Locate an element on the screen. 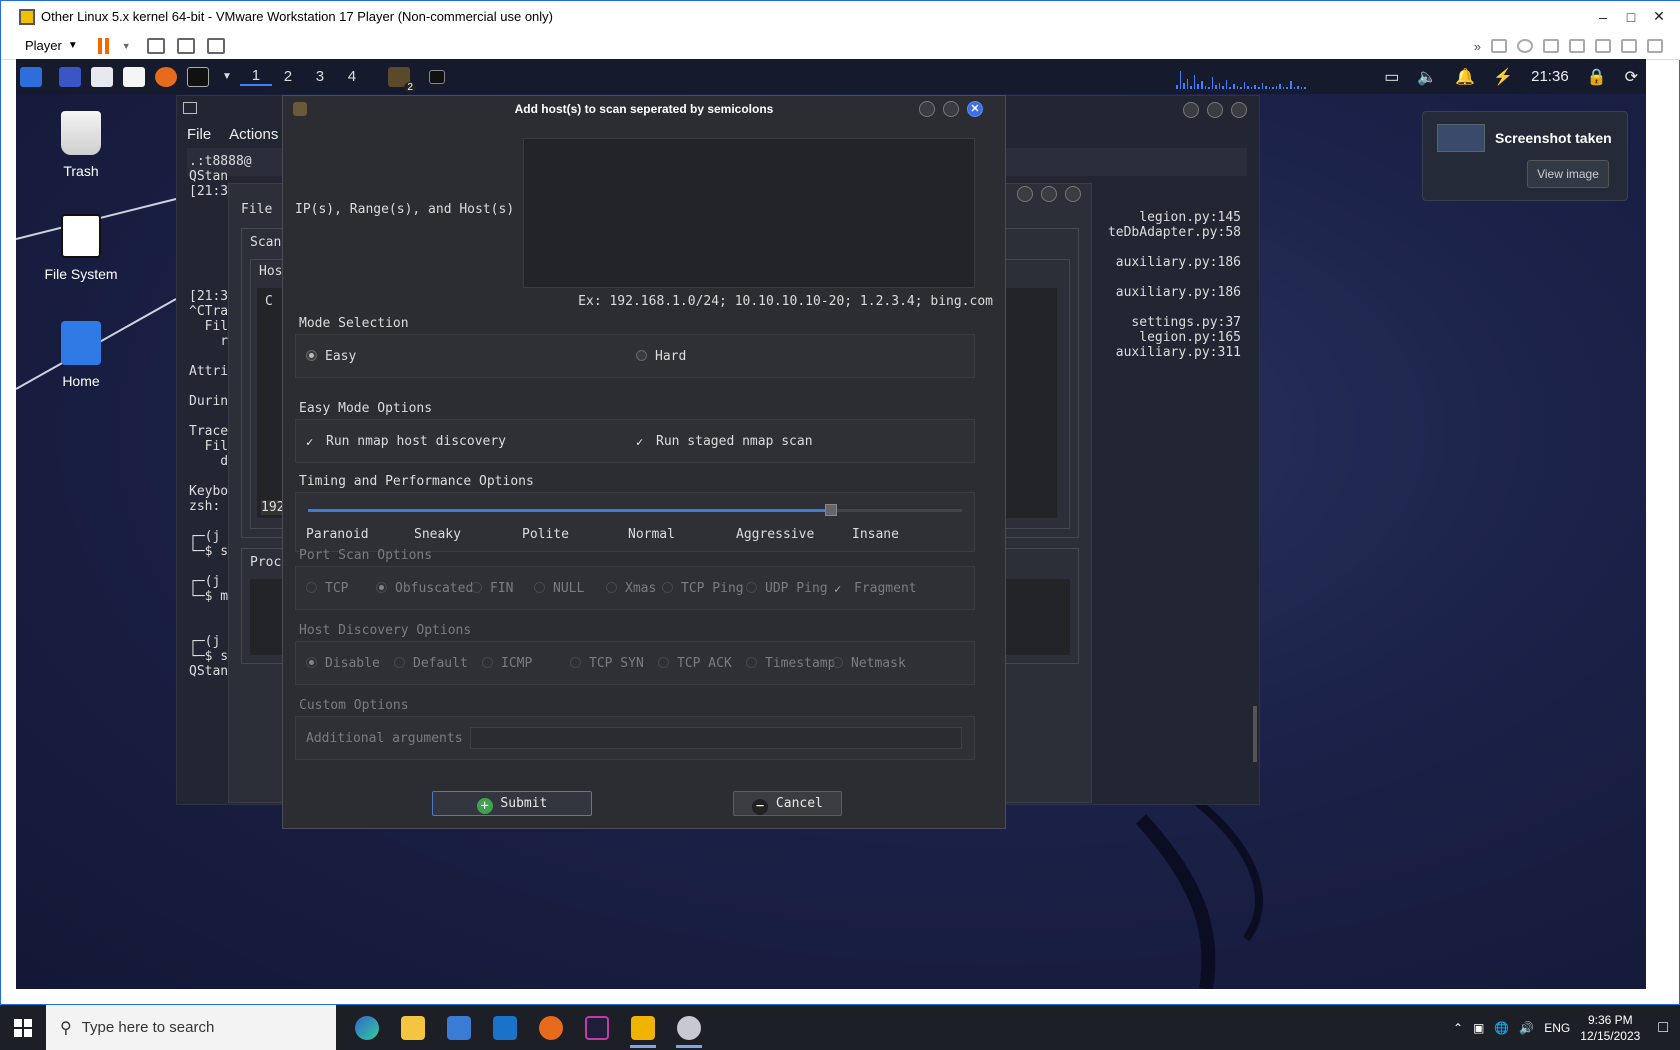 This screenshot has height=1050, width=1680. printer-icon is located at coordinates (1629, 46).